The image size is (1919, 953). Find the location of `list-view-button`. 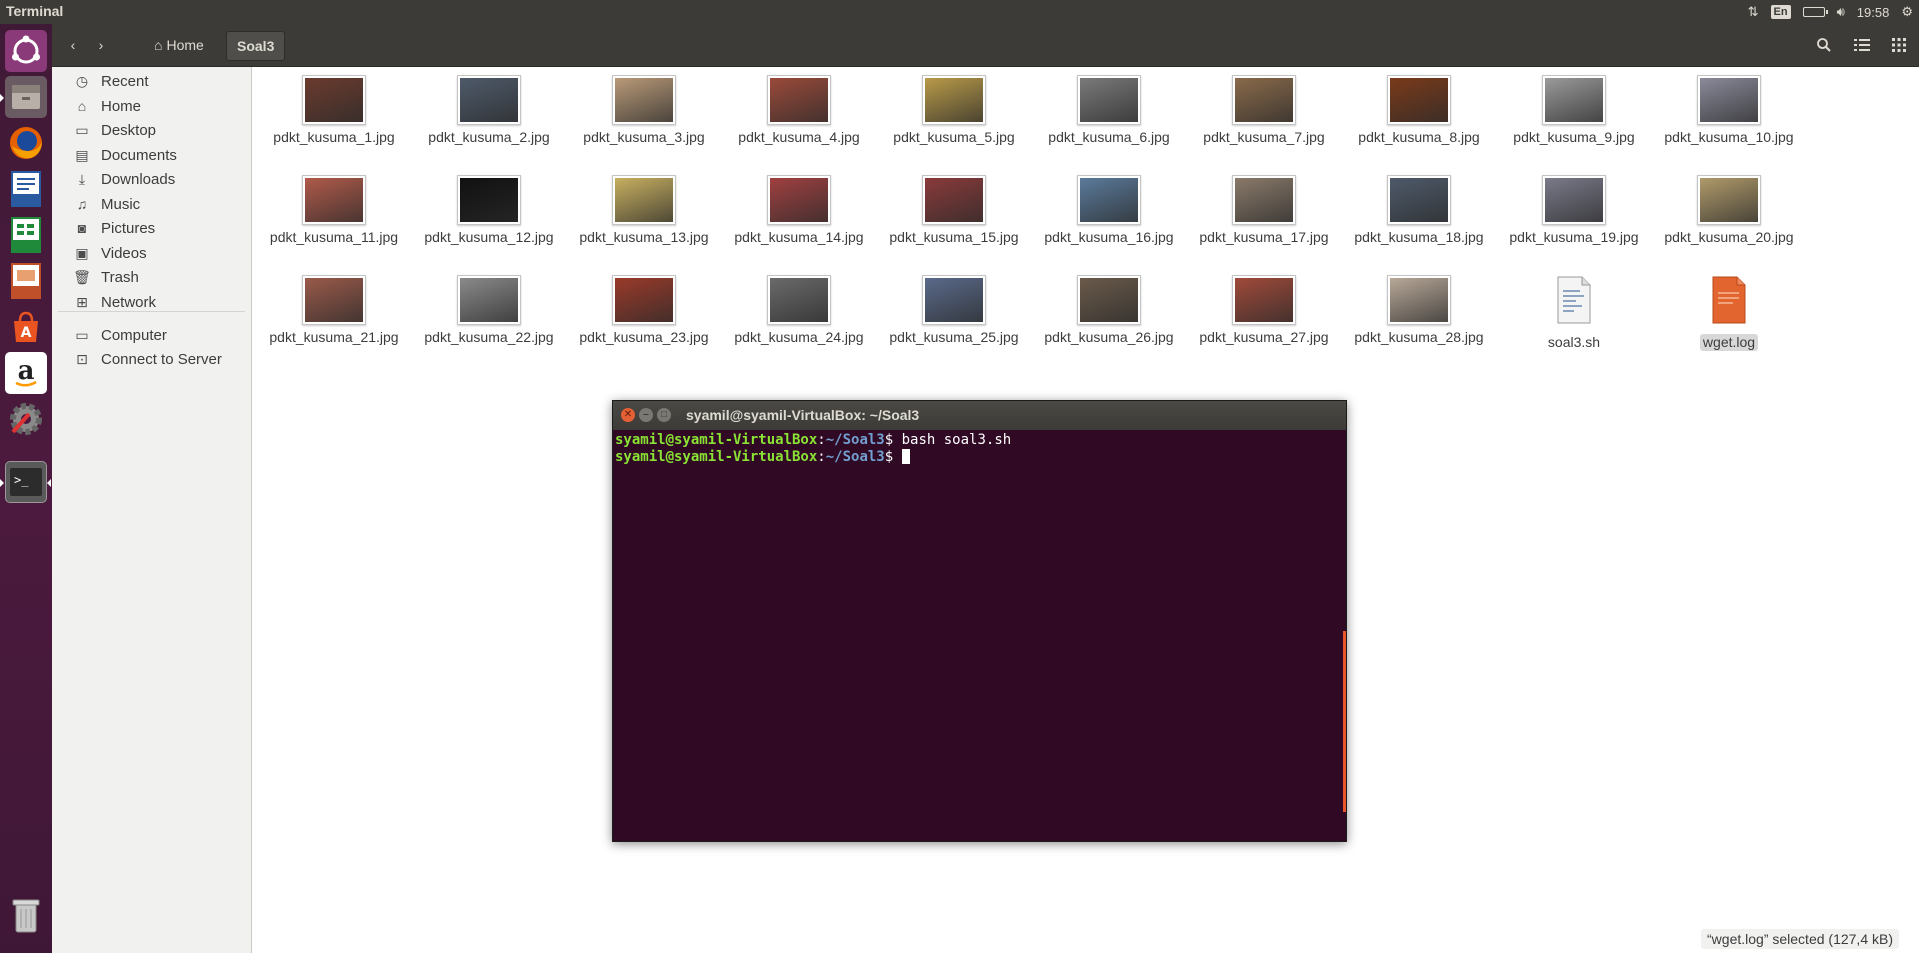

list-view-button is located at coordinates (1862, 45).